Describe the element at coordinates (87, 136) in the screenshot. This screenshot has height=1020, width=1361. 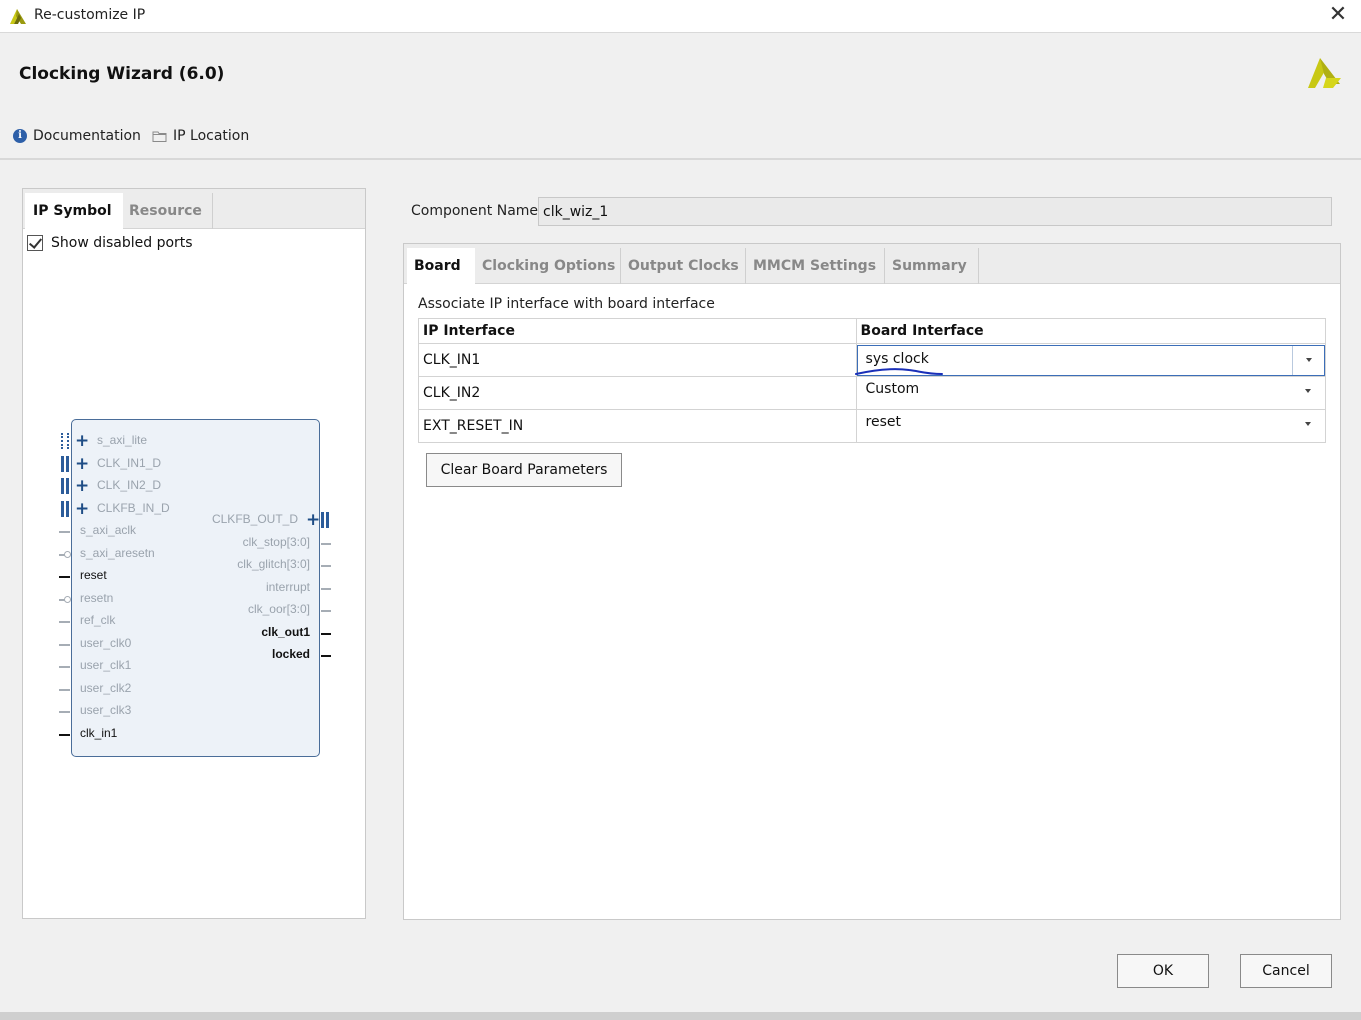
I see `documentation-label: Documentation` at that location.